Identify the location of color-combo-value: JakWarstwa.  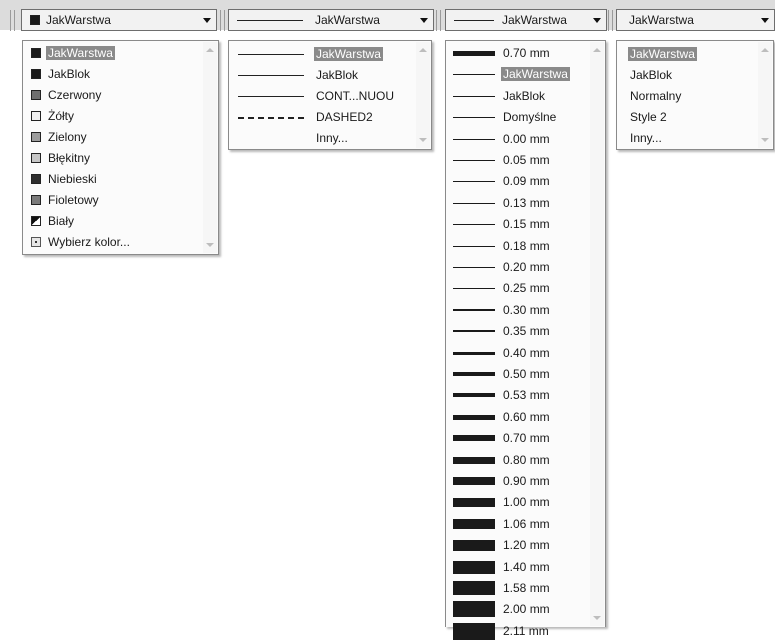
(78, 20).